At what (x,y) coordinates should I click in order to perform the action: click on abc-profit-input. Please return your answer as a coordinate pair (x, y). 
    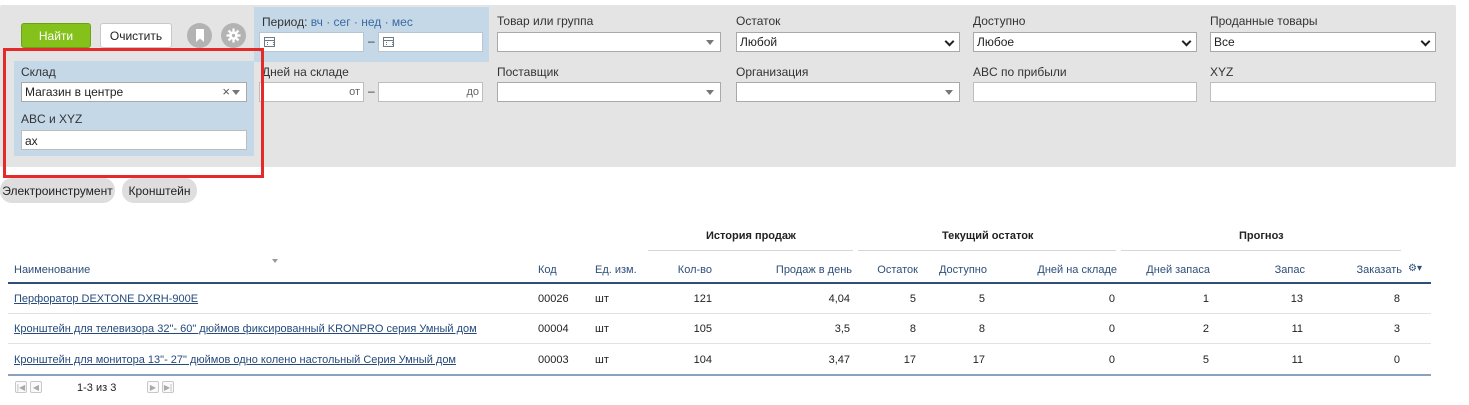
    Looking at the image, I should click on (1085, 92).